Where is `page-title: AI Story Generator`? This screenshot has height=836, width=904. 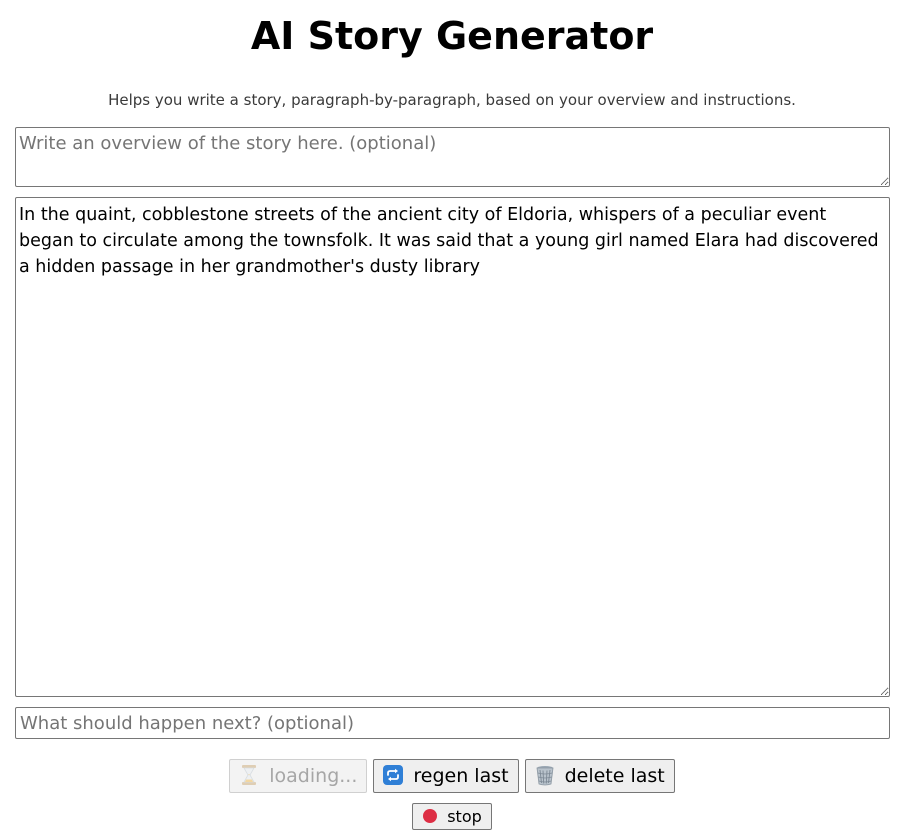 page-title: AI Story Generator is located at coordinates (452, 36).